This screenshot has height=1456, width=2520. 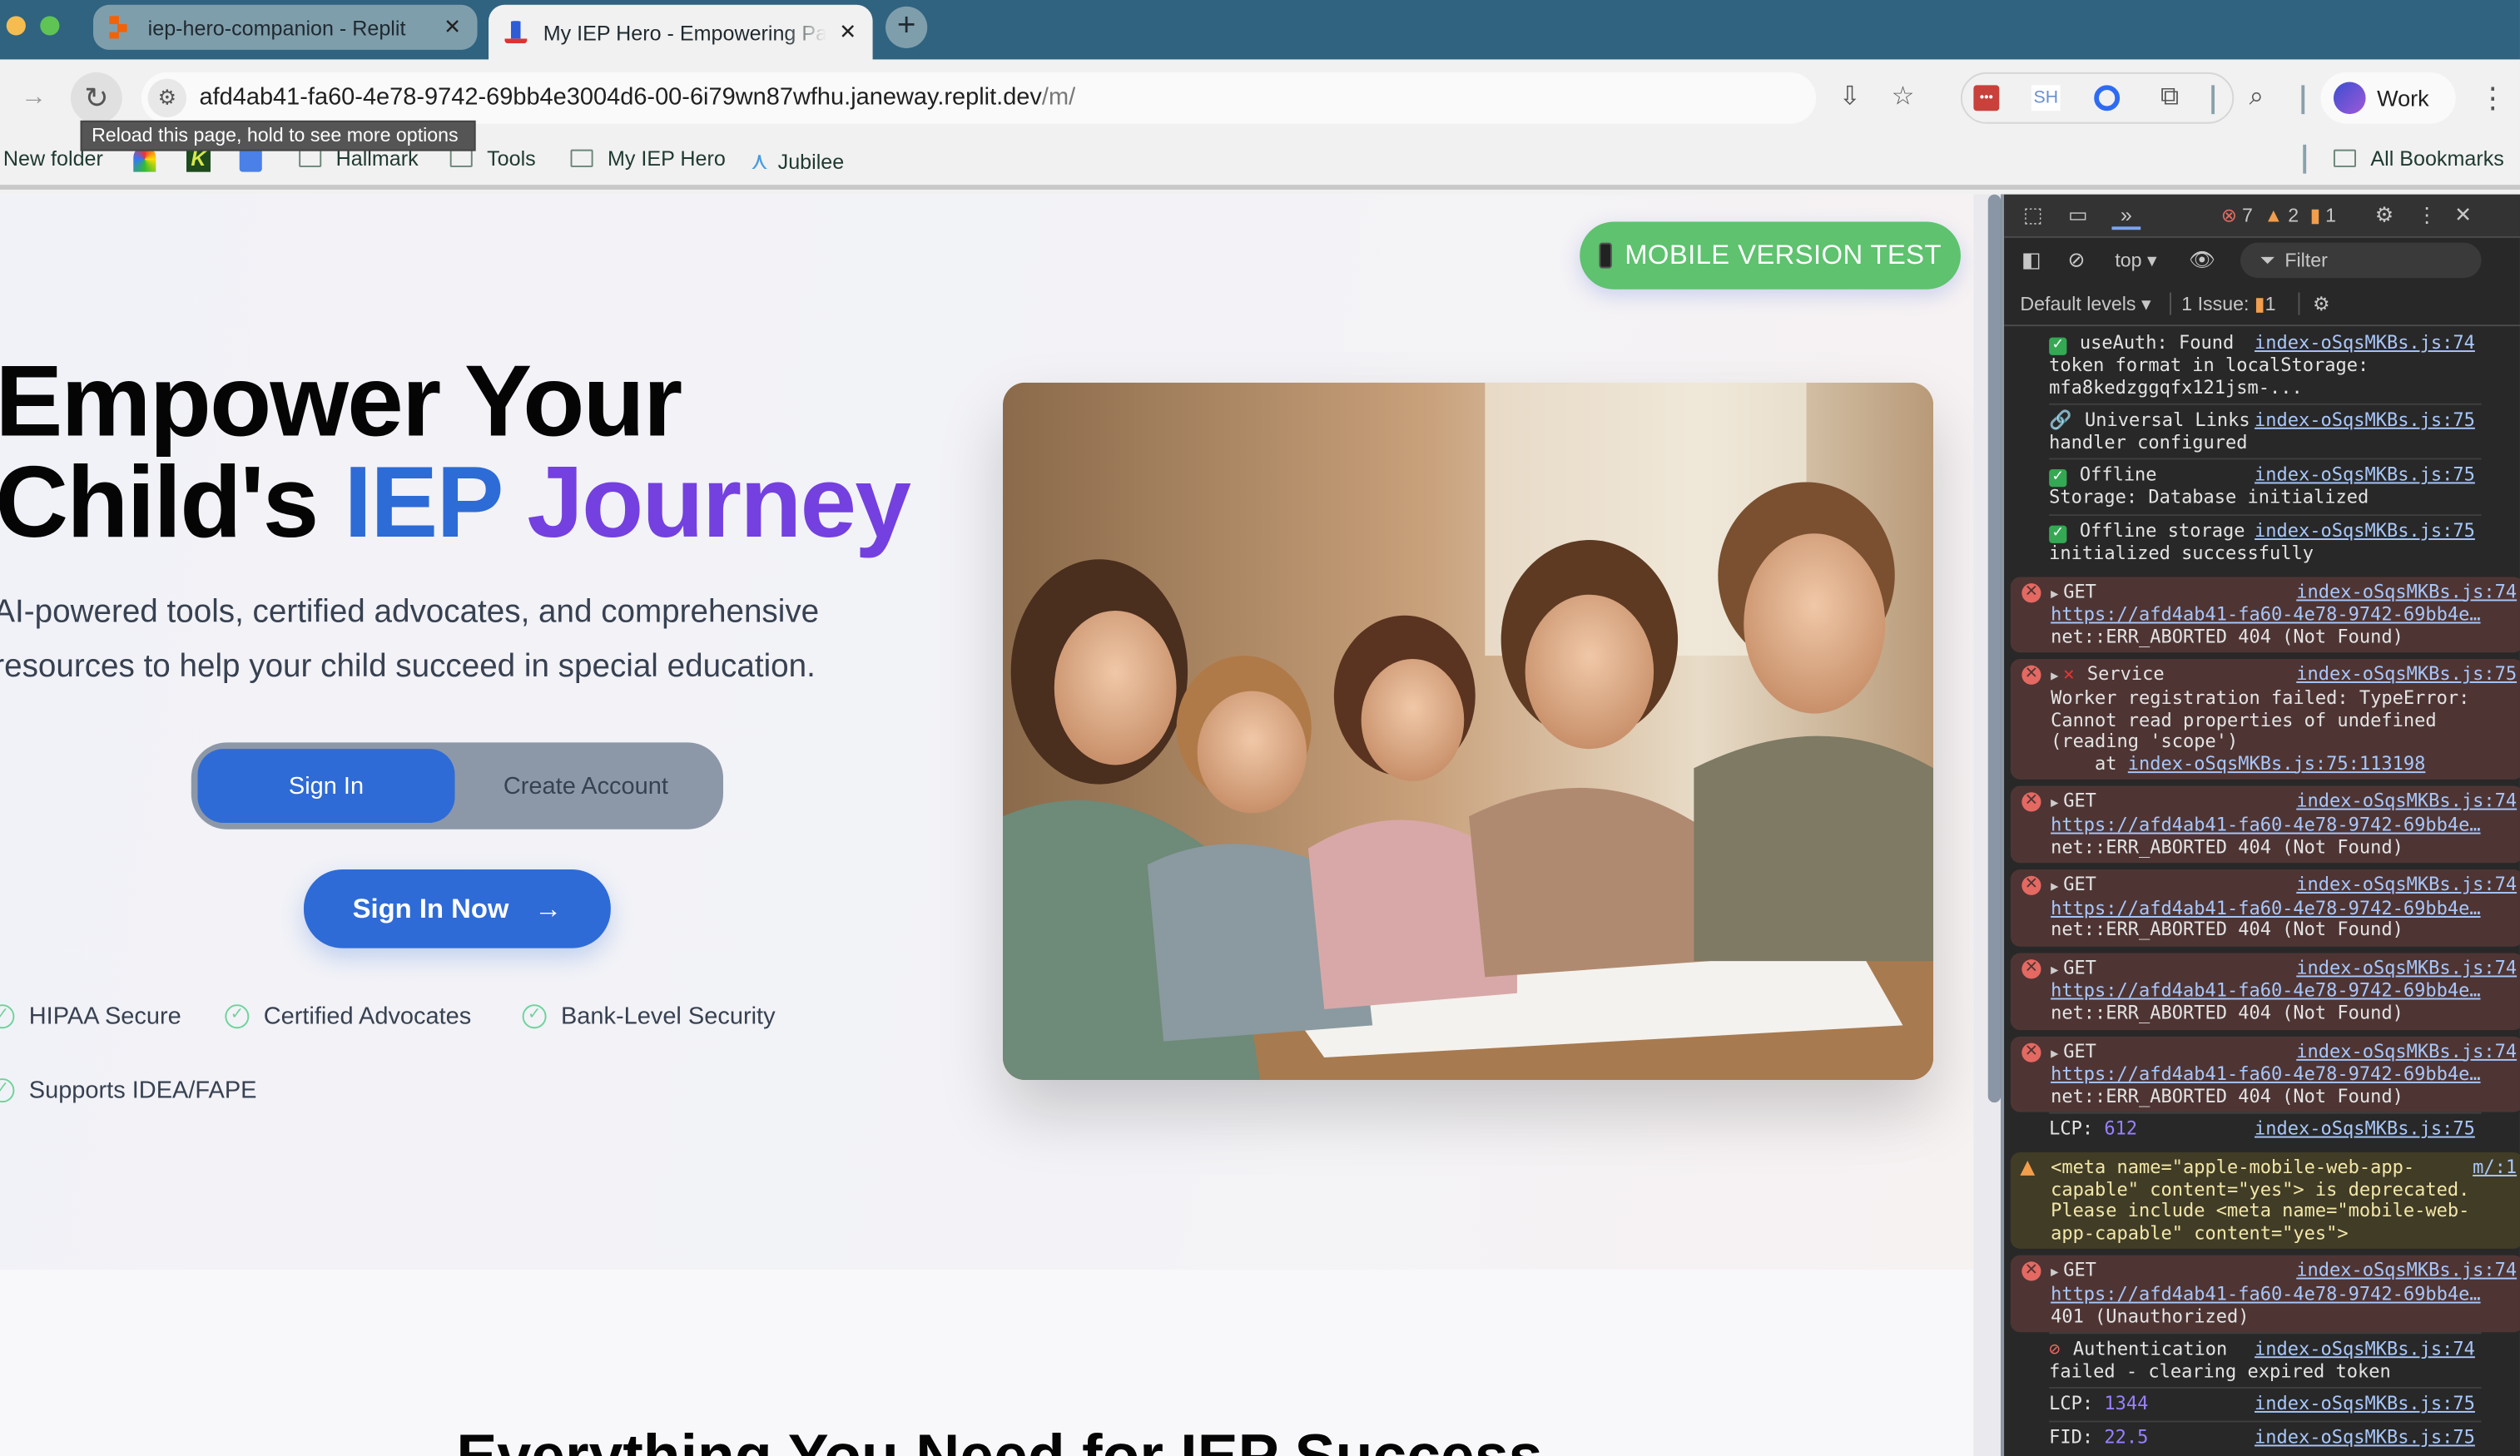 I want to click on maximize-window-button, so click(x=50, y=26).